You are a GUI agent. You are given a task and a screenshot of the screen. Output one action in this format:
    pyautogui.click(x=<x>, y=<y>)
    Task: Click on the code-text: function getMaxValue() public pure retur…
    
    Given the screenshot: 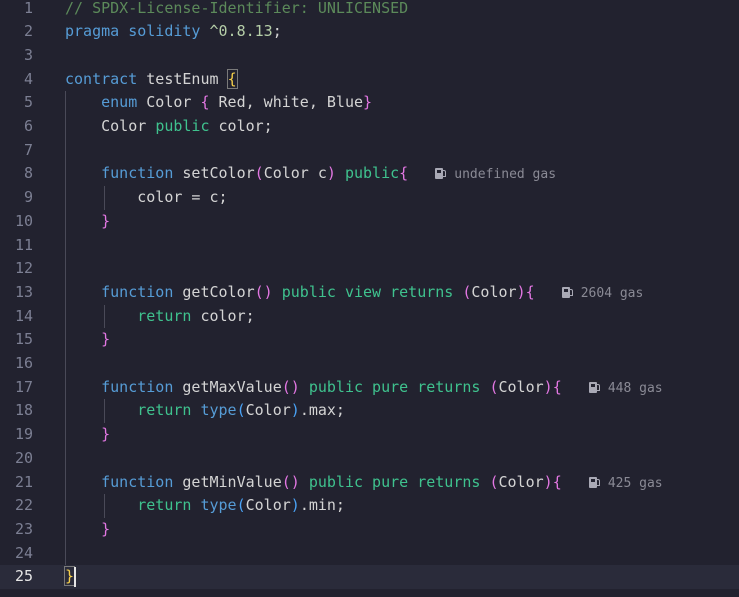 What is the action you would take?
    pyautogui.click(x=364, y=388)
    